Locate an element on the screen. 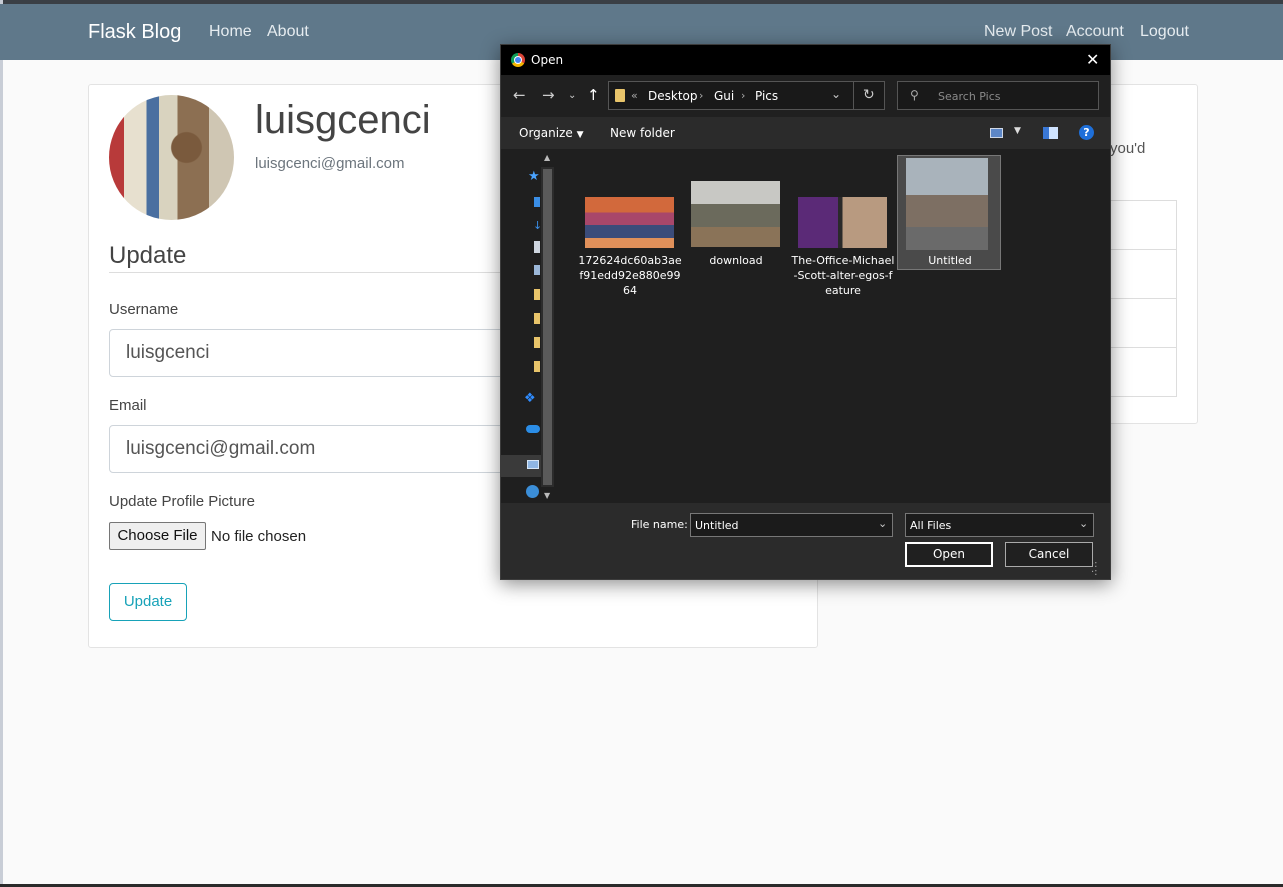  picture-label: Update Profile Picture is located at coordinates (182, 501).